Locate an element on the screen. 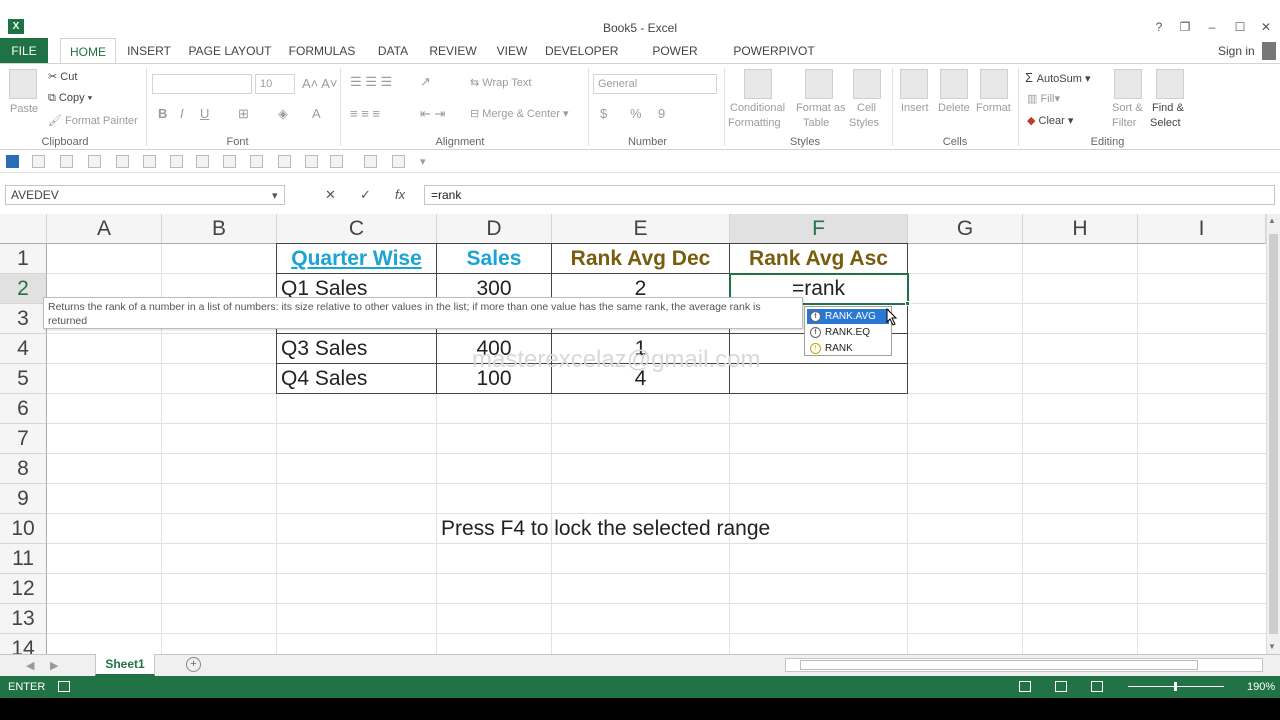  form-icon is located at coordinates (94, 161).